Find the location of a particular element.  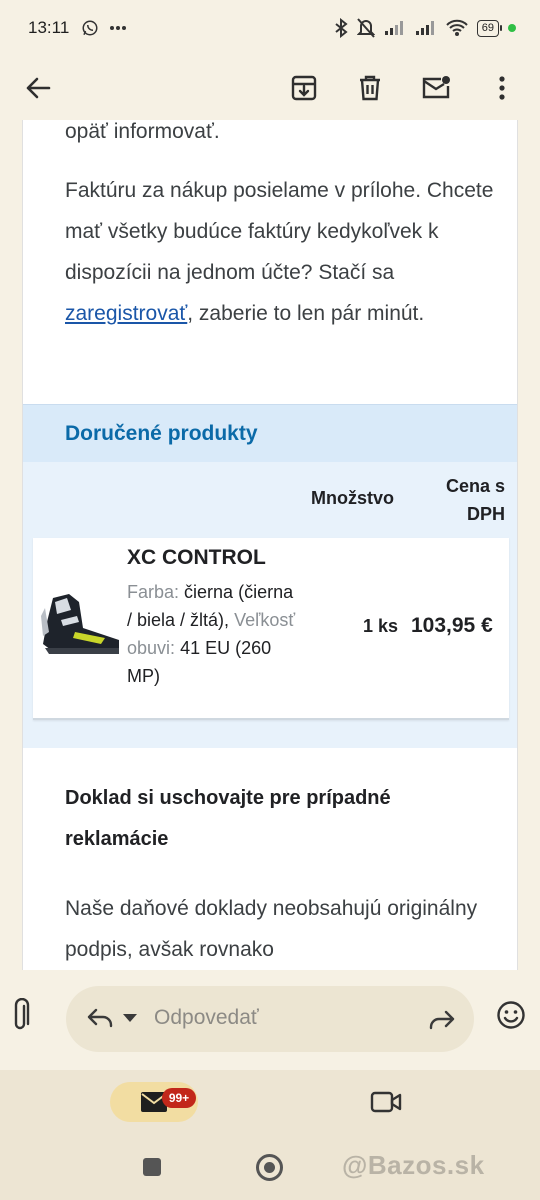

mark-unread-icon is located at coordinates (436, 87).